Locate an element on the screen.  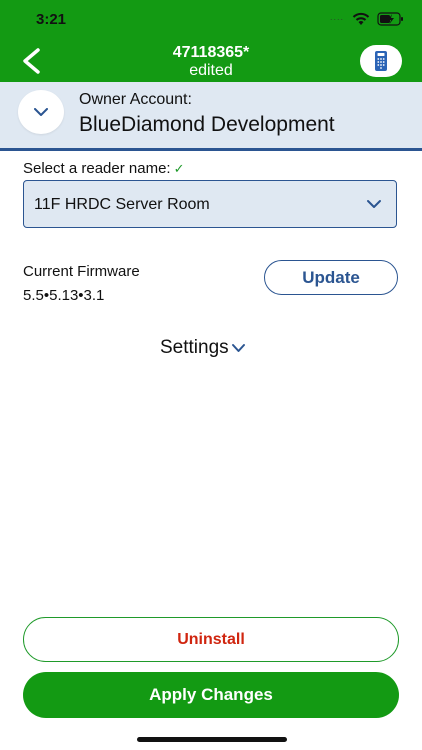
apply-changes-button: Apply Changes is located at coordinates (211, 695).